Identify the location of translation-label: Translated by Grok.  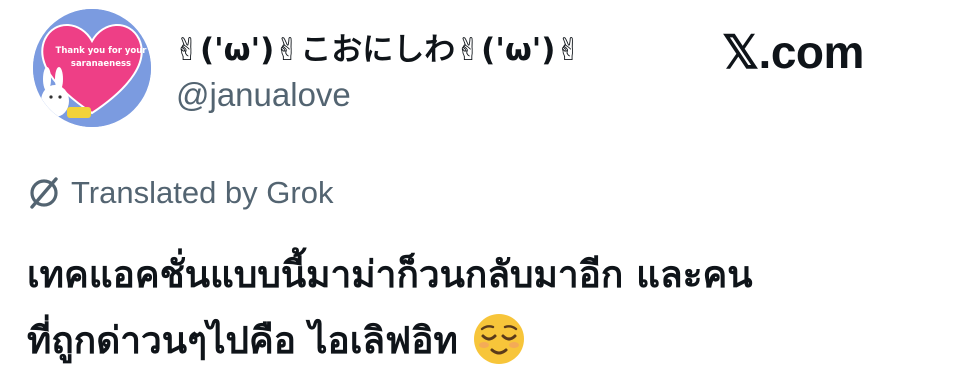
(202, 192).